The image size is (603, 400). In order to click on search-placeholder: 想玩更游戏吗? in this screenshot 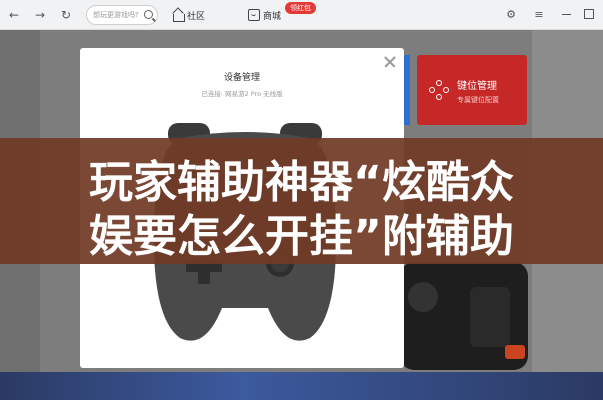, I will do `click(116, 15)`.